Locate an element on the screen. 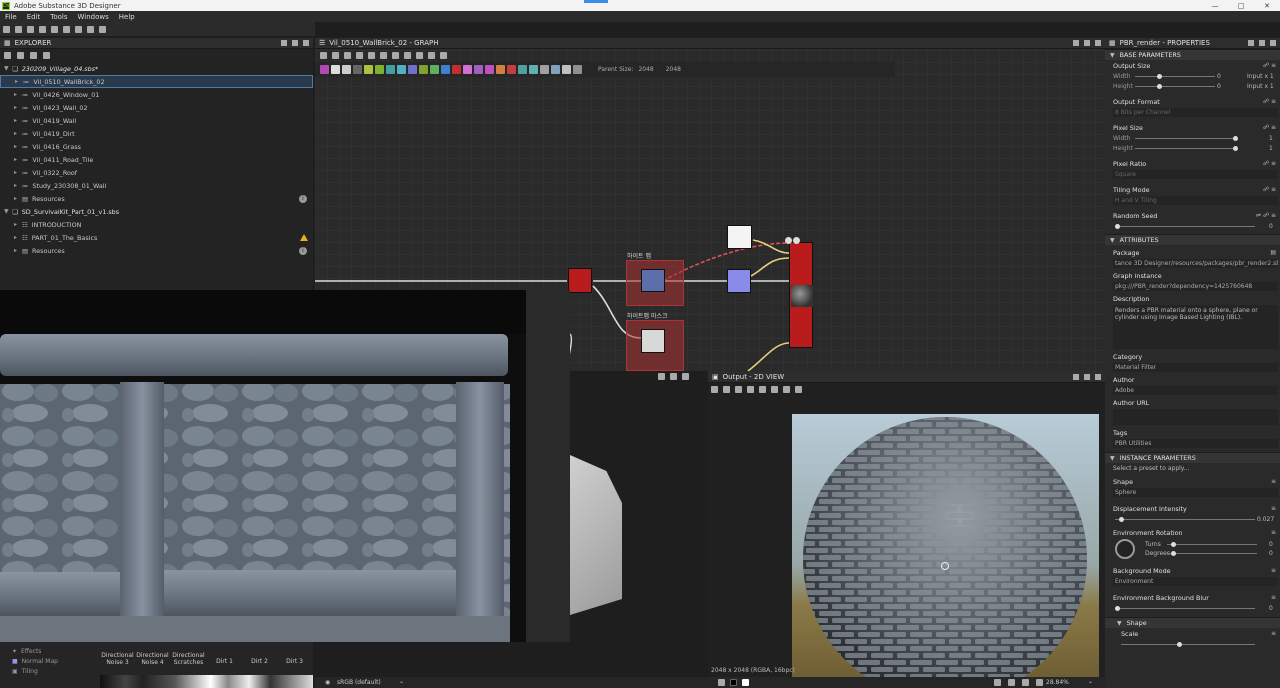 Image resolution: width=1280 pixels, height=688 pixels. histogram-icon is located at coordinates (798, 389).